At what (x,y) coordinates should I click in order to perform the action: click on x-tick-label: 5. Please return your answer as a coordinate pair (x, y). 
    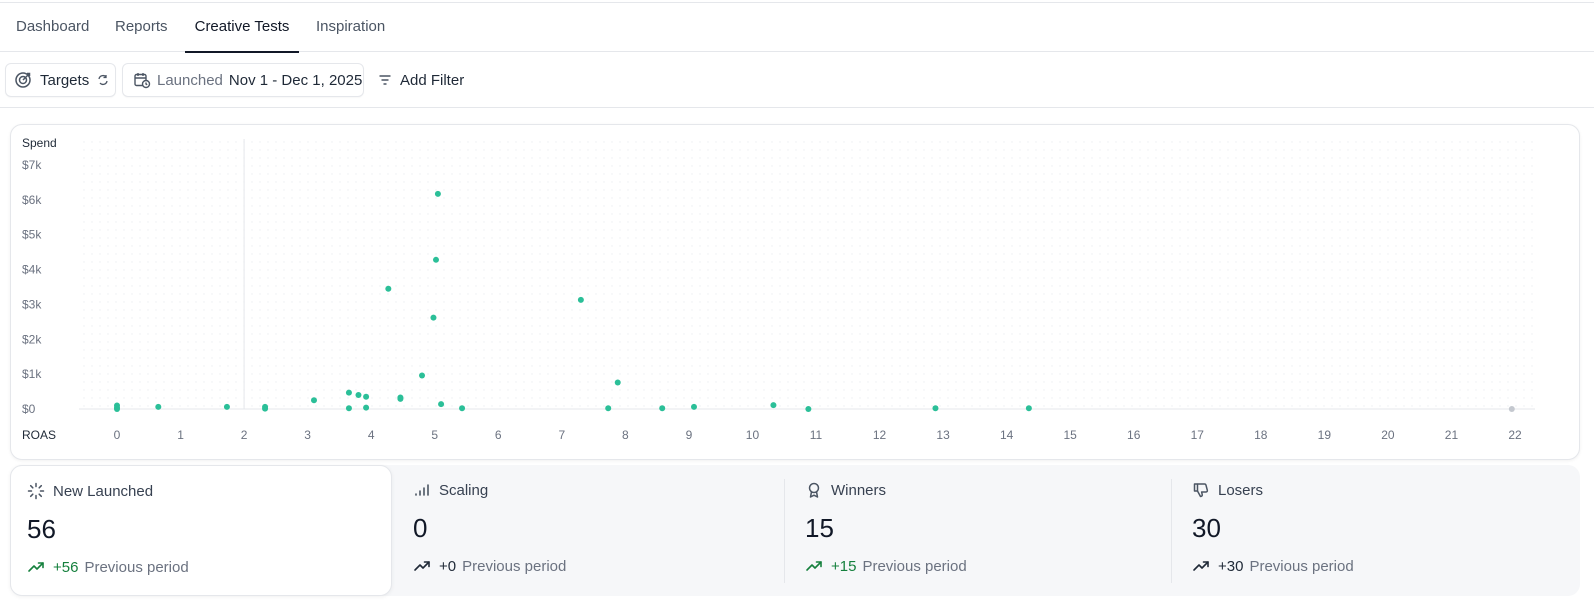
    Looking at the image, I should click on (434, 435).